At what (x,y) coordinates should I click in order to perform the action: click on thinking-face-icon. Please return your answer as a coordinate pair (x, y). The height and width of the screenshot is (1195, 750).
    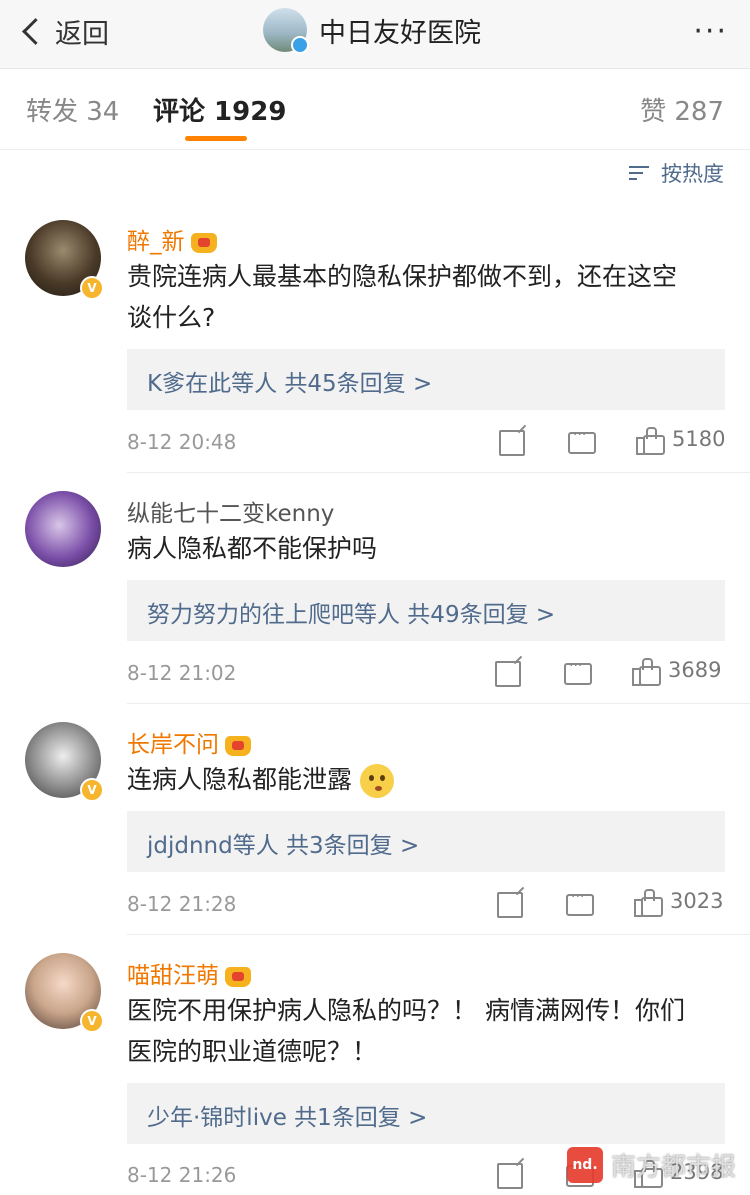
    Looking at the image, I should click on (376, 781).